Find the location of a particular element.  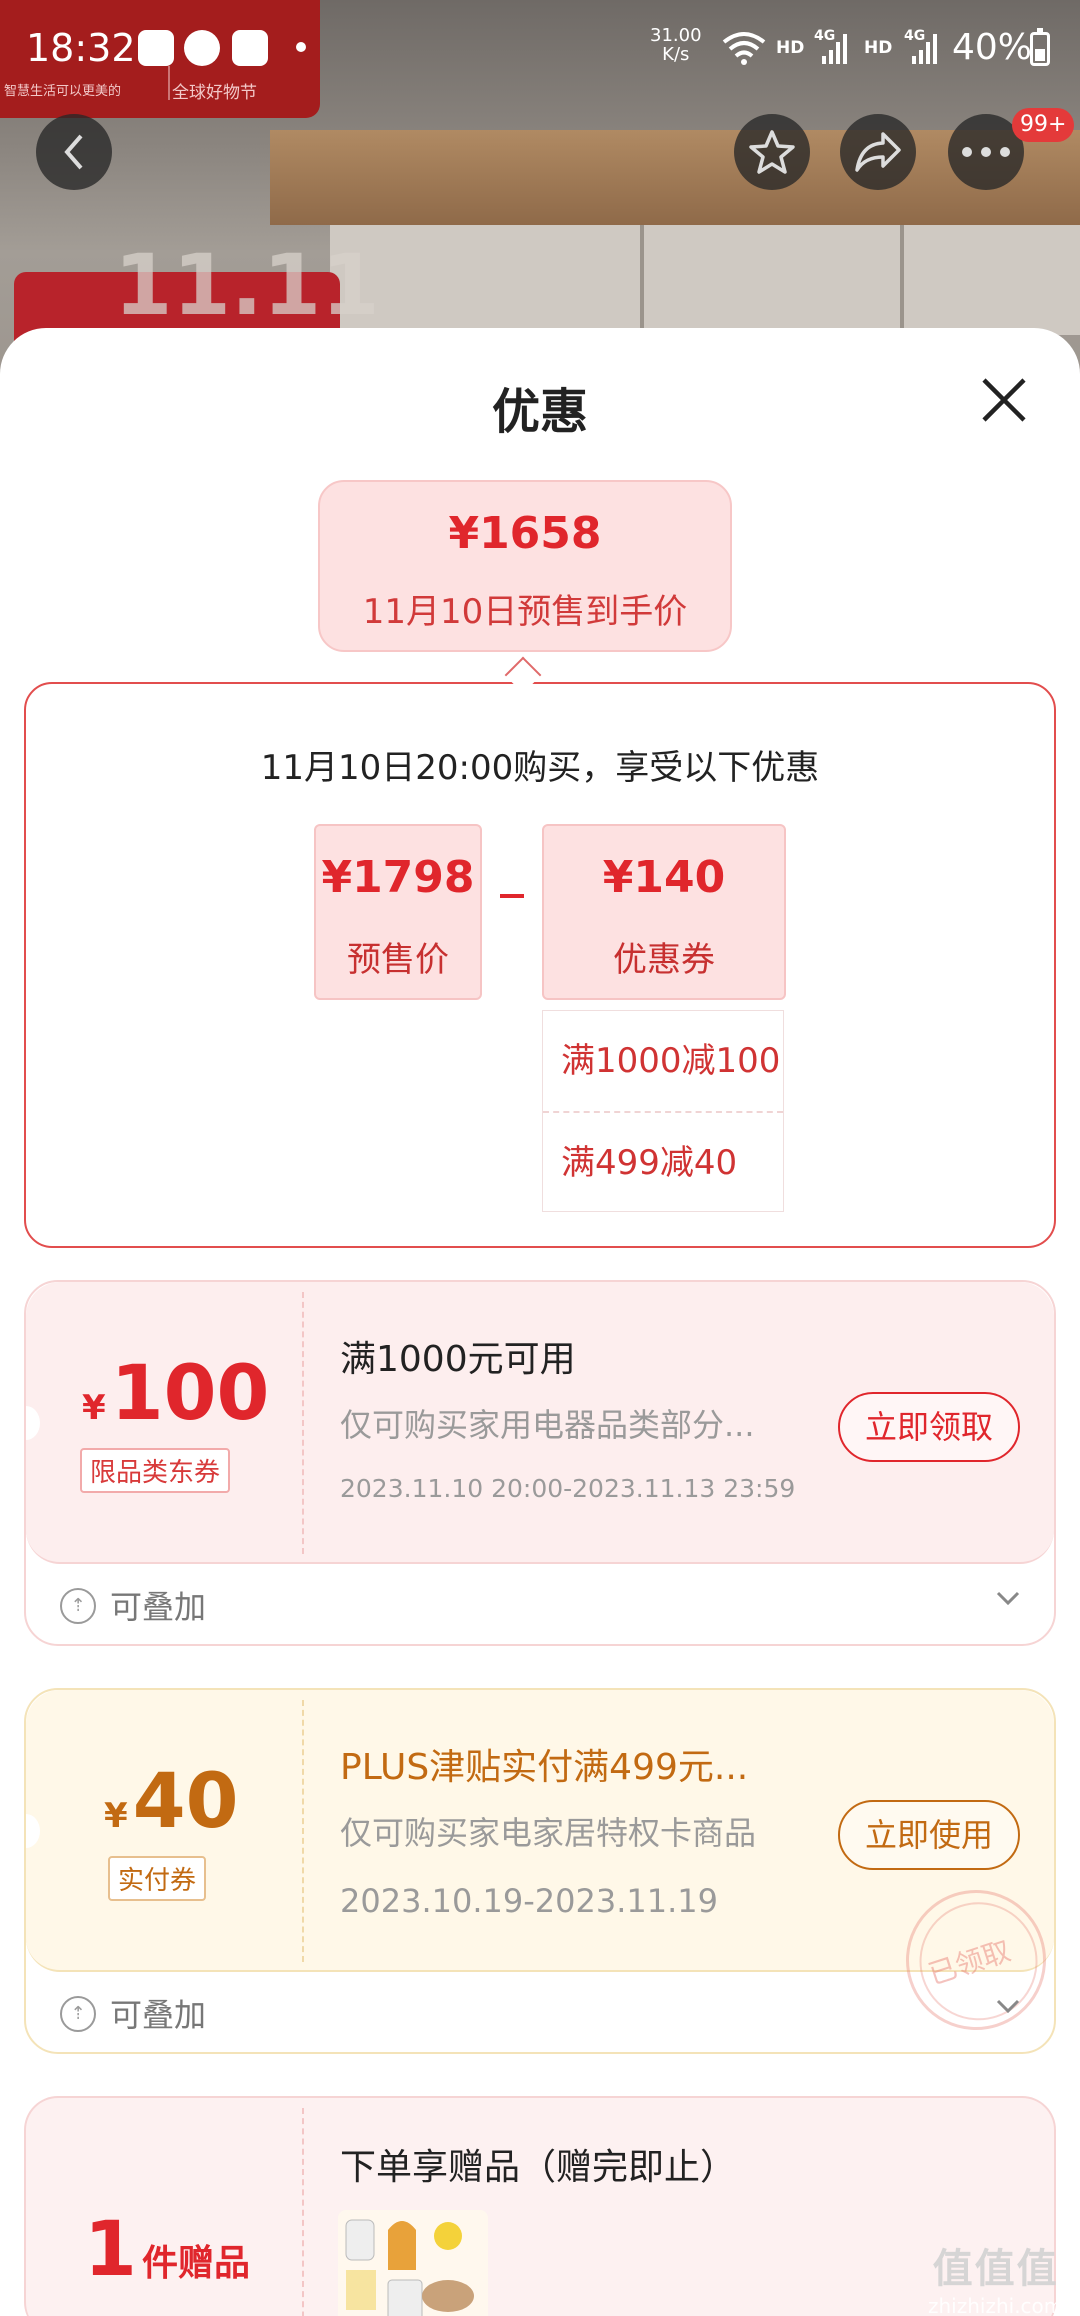

site-watermark: 值值值 zhizhizhi.com is located at coordinates (996, 2281).